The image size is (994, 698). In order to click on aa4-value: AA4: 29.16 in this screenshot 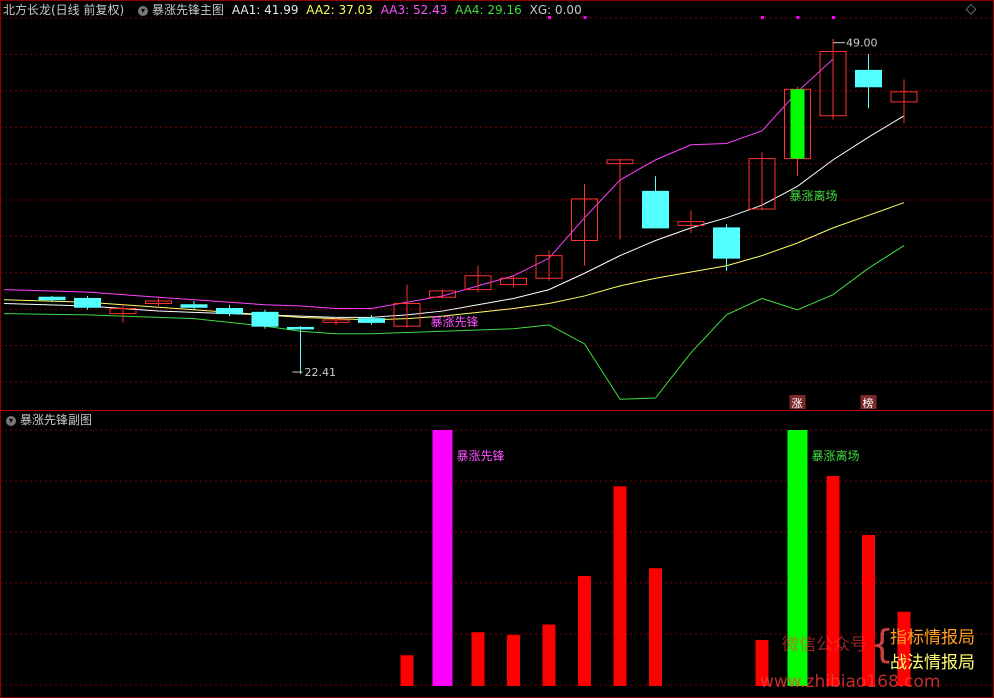, I will do `click(488, 10)`.